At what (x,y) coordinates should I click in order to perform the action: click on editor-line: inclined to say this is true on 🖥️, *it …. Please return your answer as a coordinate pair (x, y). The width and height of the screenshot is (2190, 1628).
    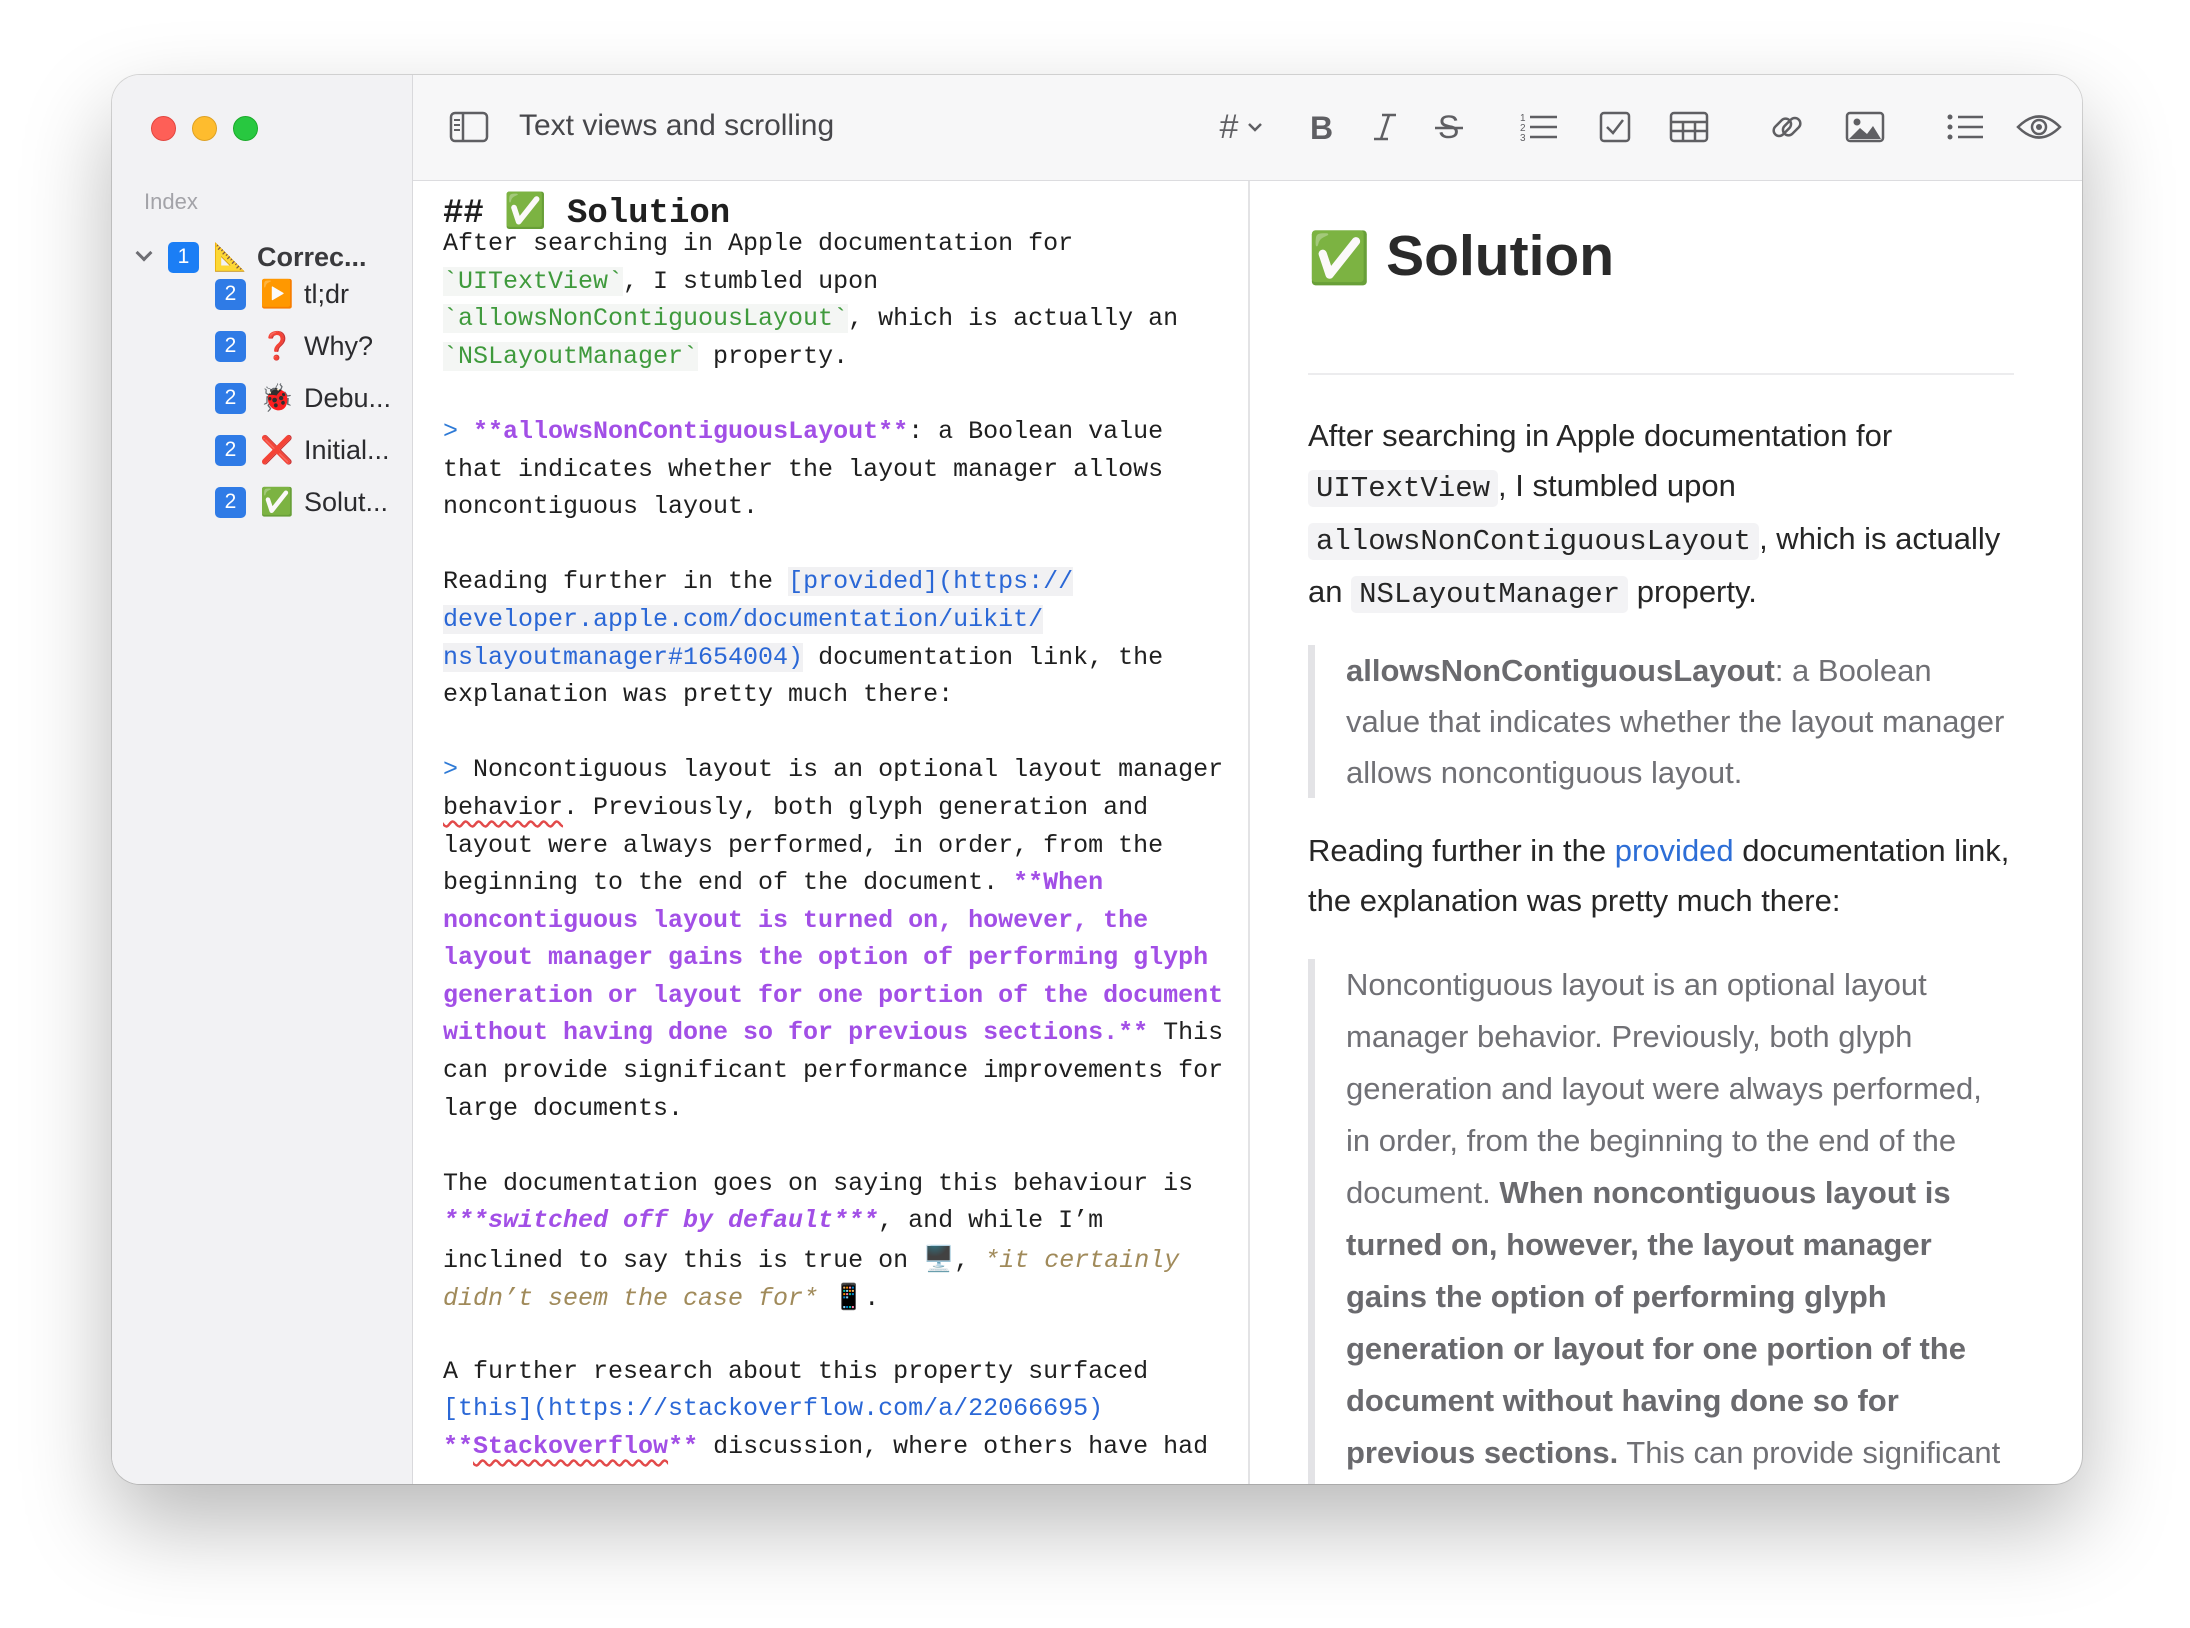
    Looking at the image, I should click on (838, 1259).